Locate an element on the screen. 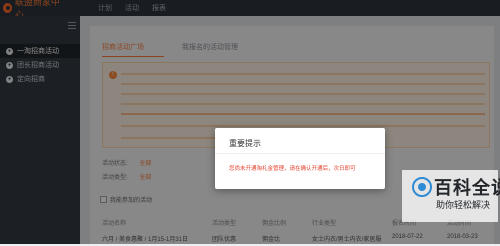  baike-watermark: 百科全说 助你轻松解决 is located at coordinates (451, 196).